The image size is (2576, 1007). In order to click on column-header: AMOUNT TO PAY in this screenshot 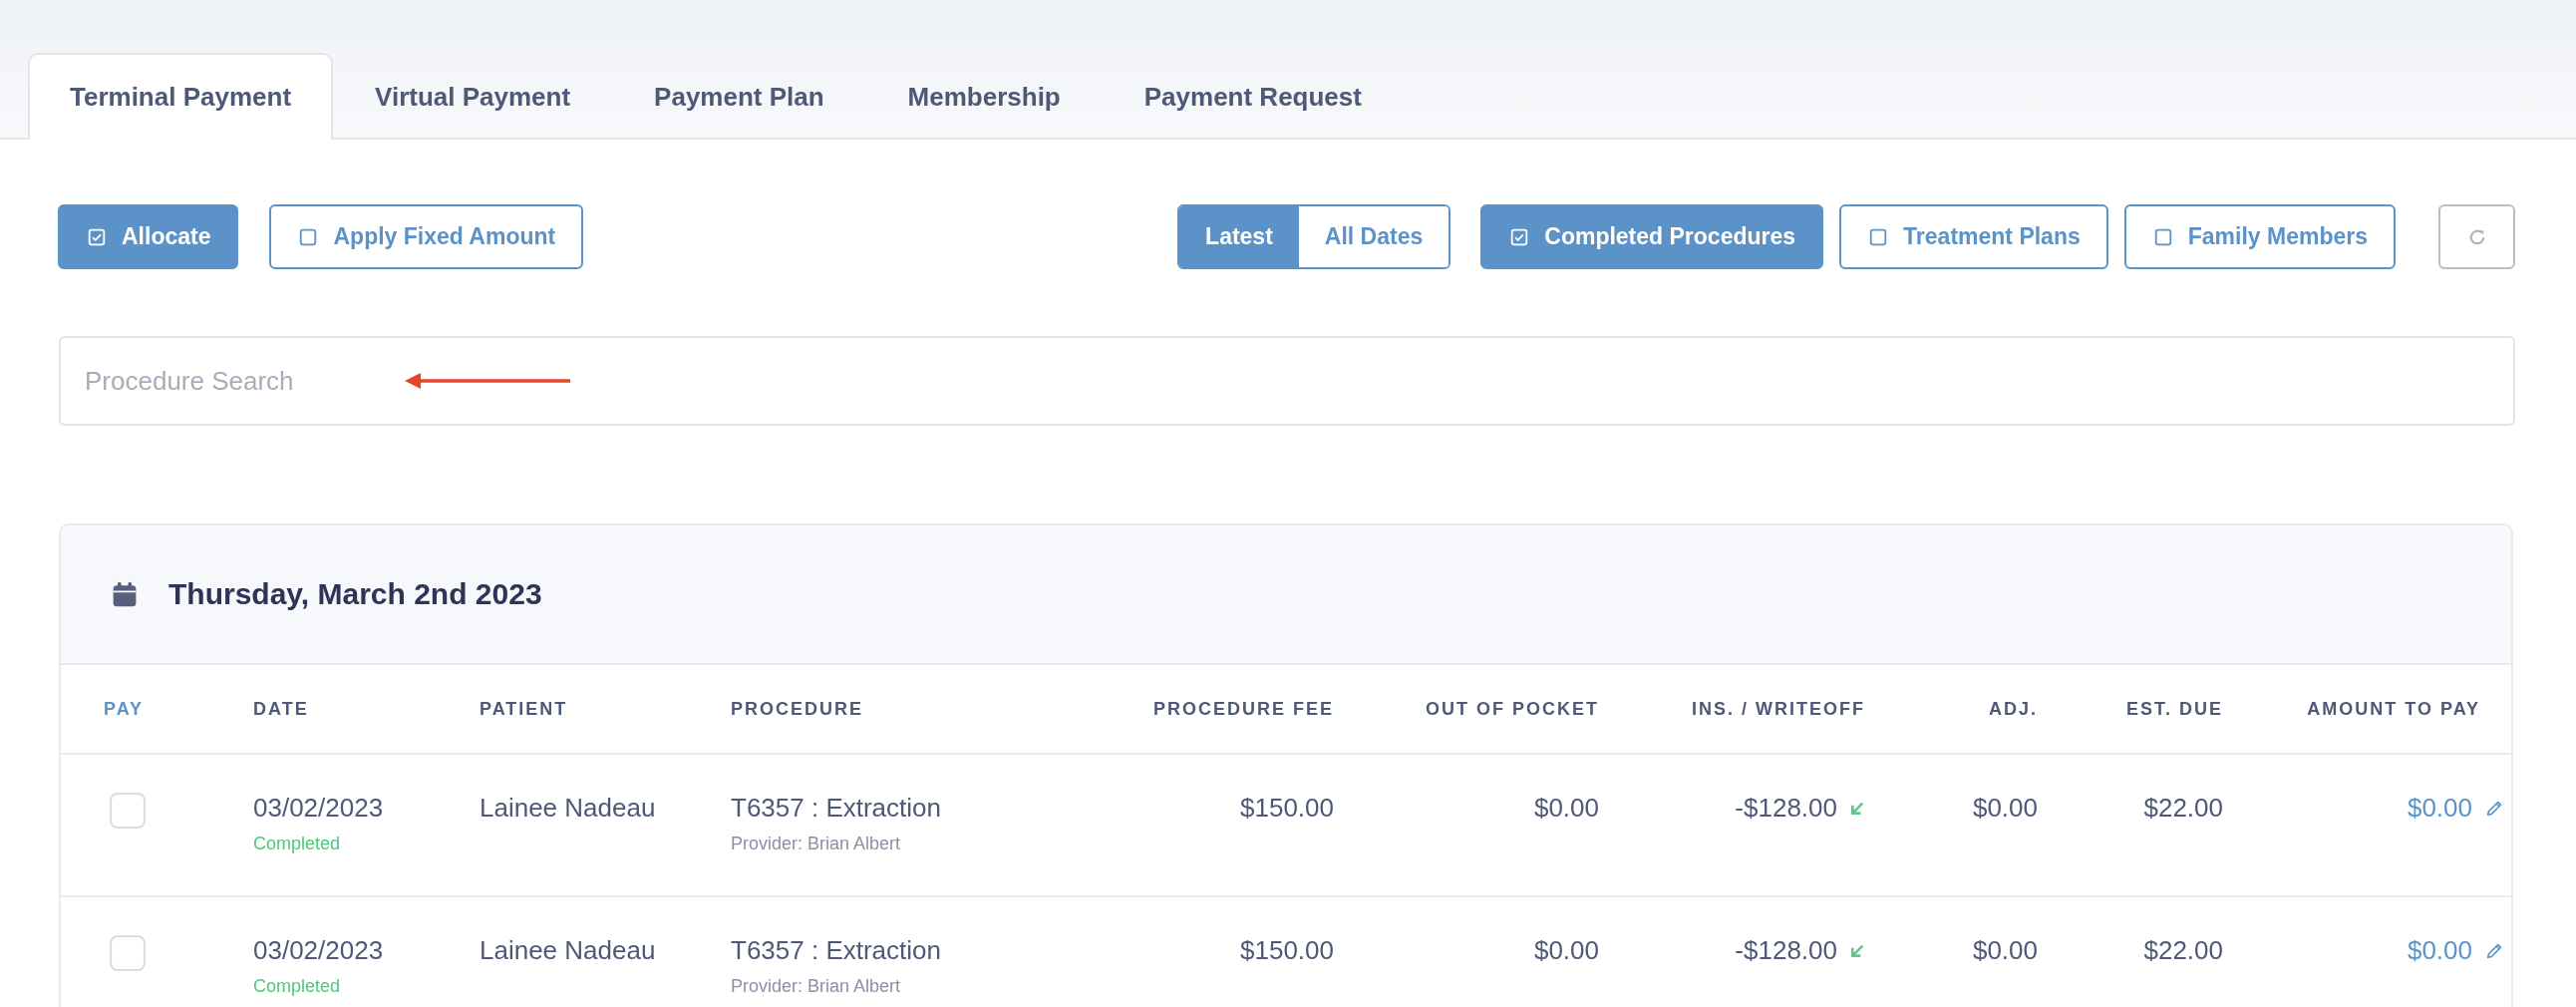, I will do `click(2393, 709)`.